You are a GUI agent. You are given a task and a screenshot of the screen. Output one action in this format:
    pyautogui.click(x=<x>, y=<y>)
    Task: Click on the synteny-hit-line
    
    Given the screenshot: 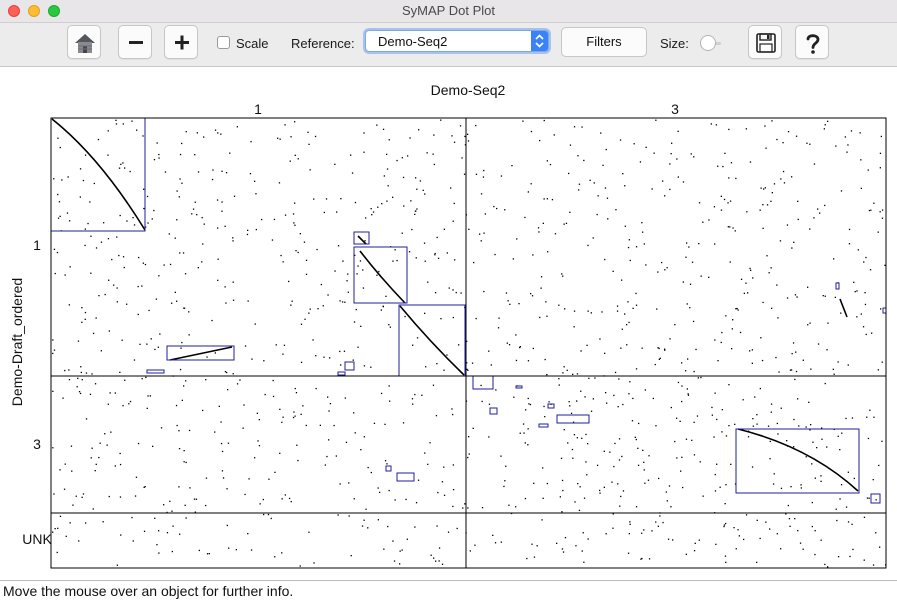 What is the action you would take?
    pyautogui.click(x=382, y=277)
    